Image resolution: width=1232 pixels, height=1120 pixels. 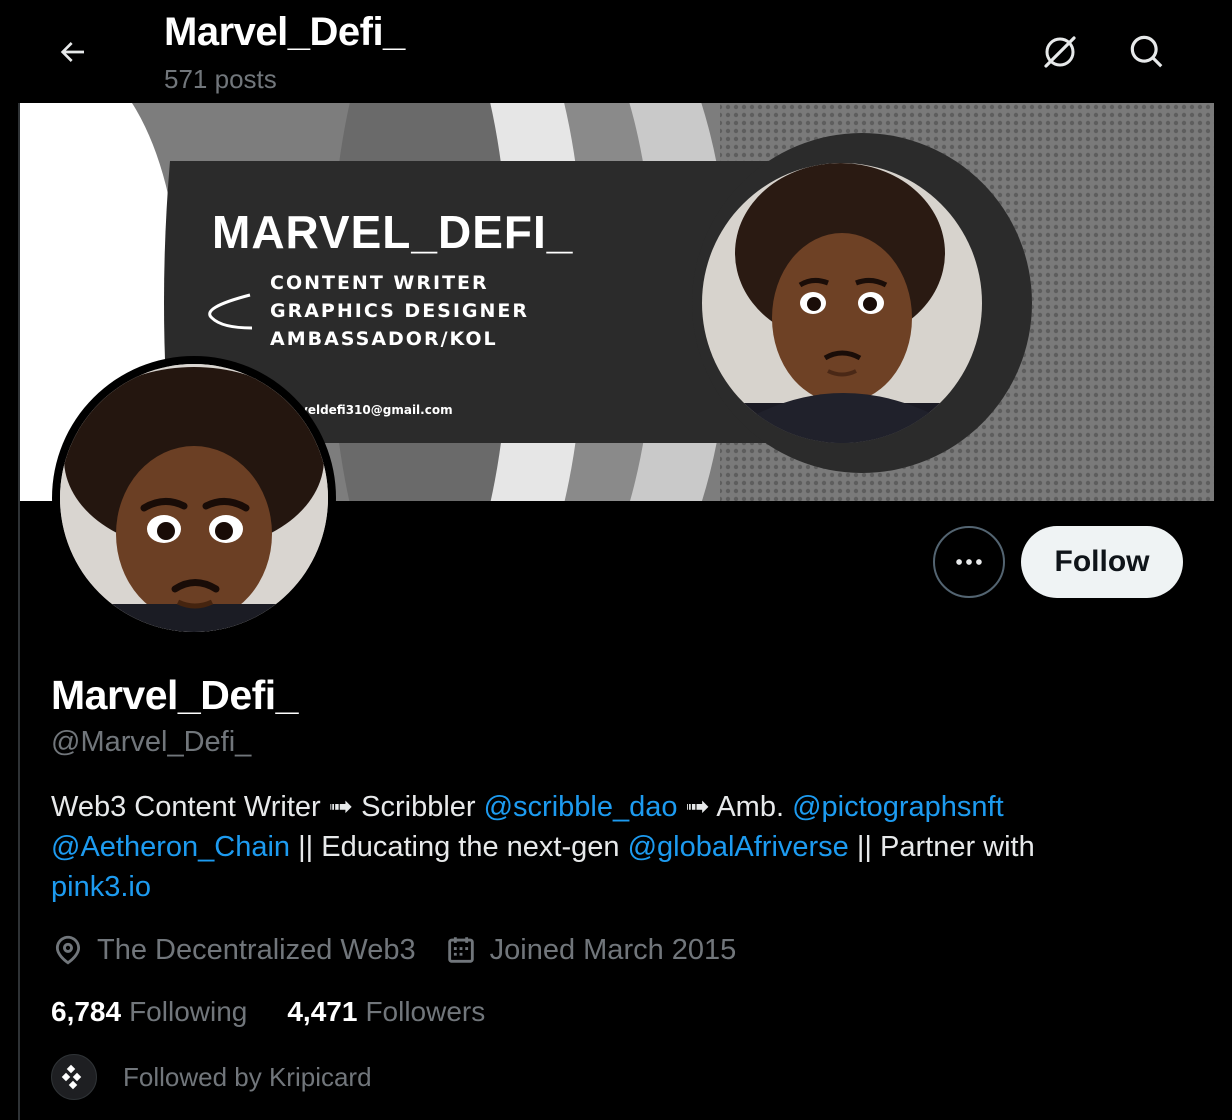 I want to click on bio-text: Web3 Content Writer ➟ Scribbler, so click(x=267, y=807).